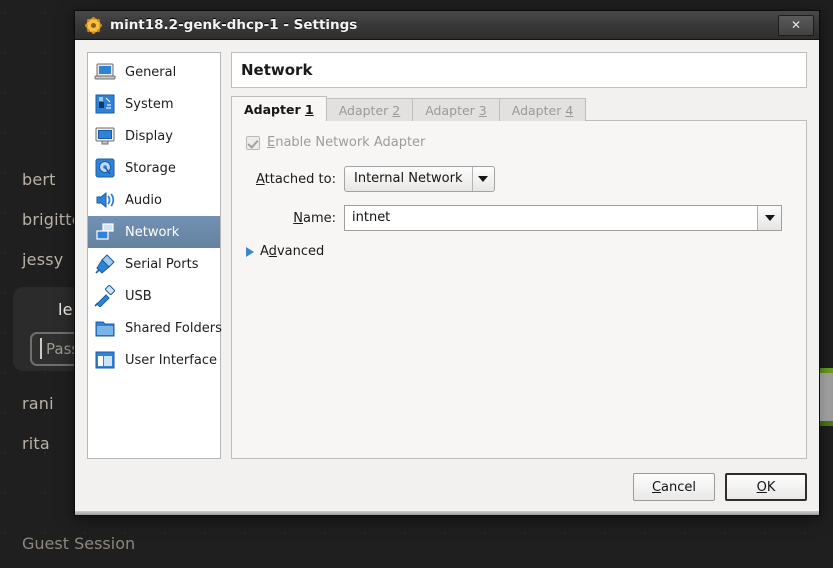 Image resolution: width=833 pixels, height=568 pixels. Describe the element at coordinates (105, 329) in the screenshot. I see `folder-icon` at that location.